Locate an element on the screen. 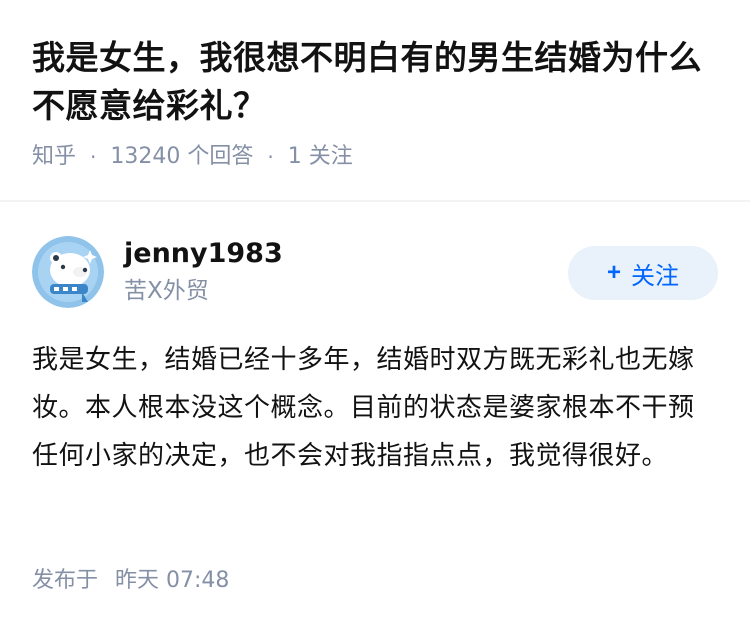 This screenshot has height=634, width=750. follow-button-label: 关注 is located at coordinates (655, 276).